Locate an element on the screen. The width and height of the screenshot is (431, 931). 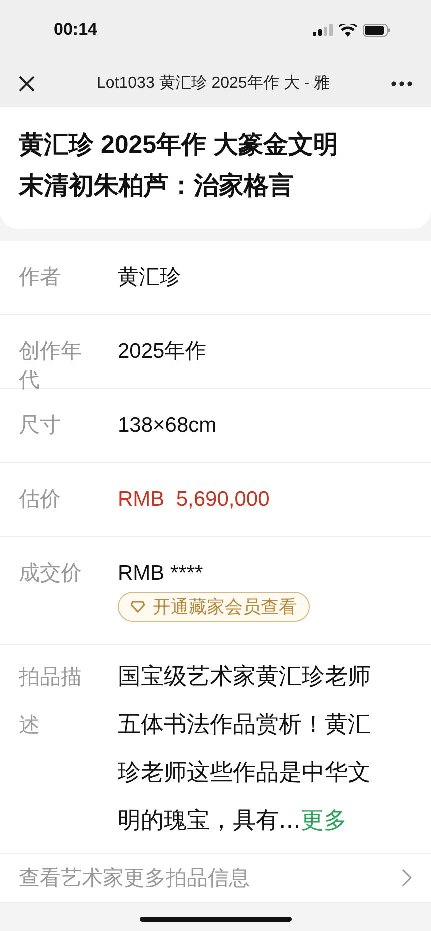
field-label: 作者 is located at coordinates (40, 277).